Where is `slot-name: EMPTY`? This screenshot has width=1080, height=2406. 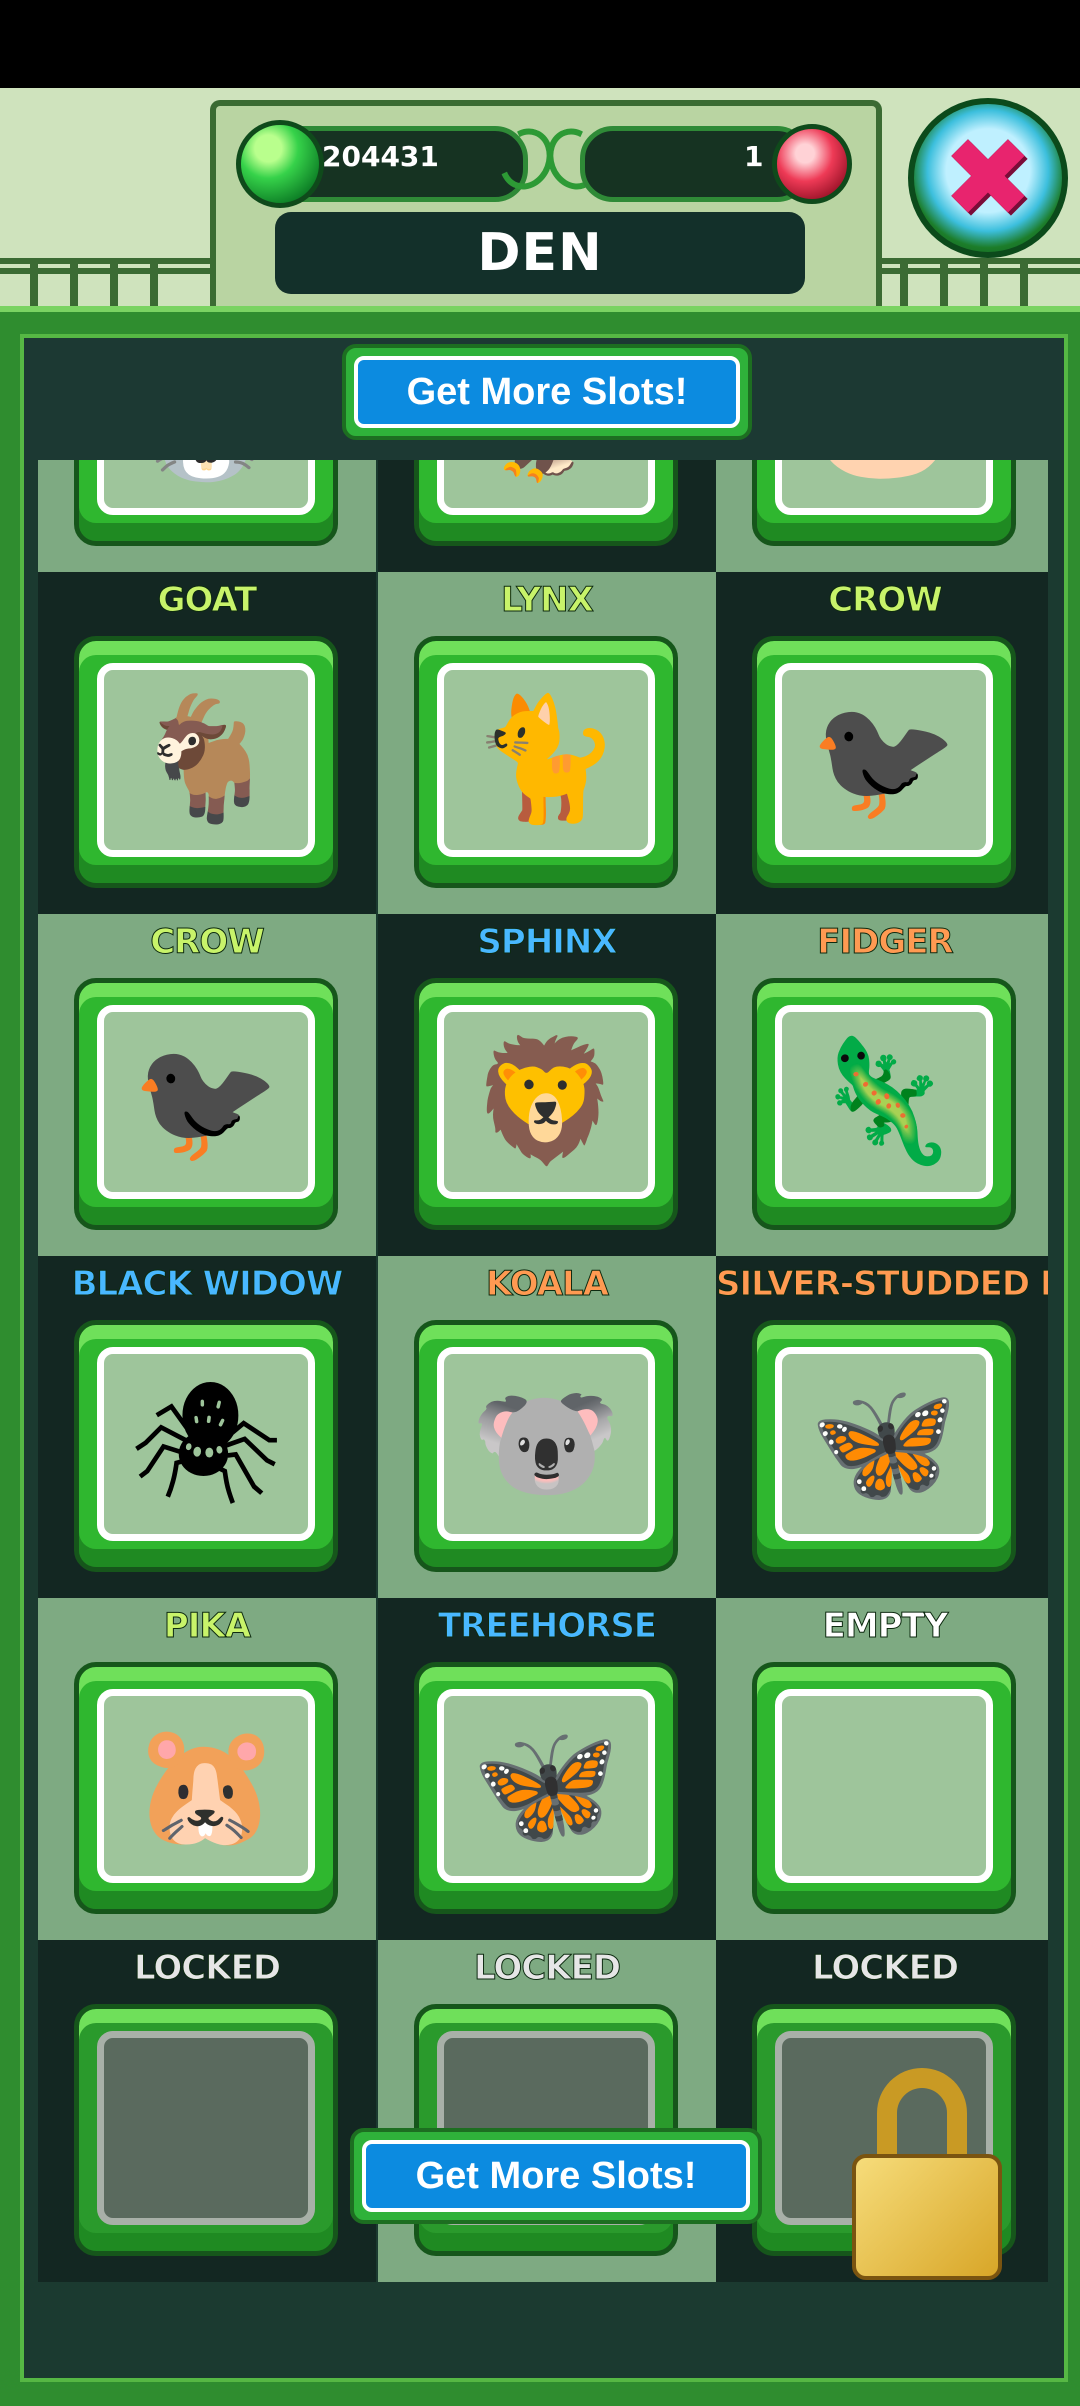
slot-name: EMPTY is located at coordinates (885, 1626).